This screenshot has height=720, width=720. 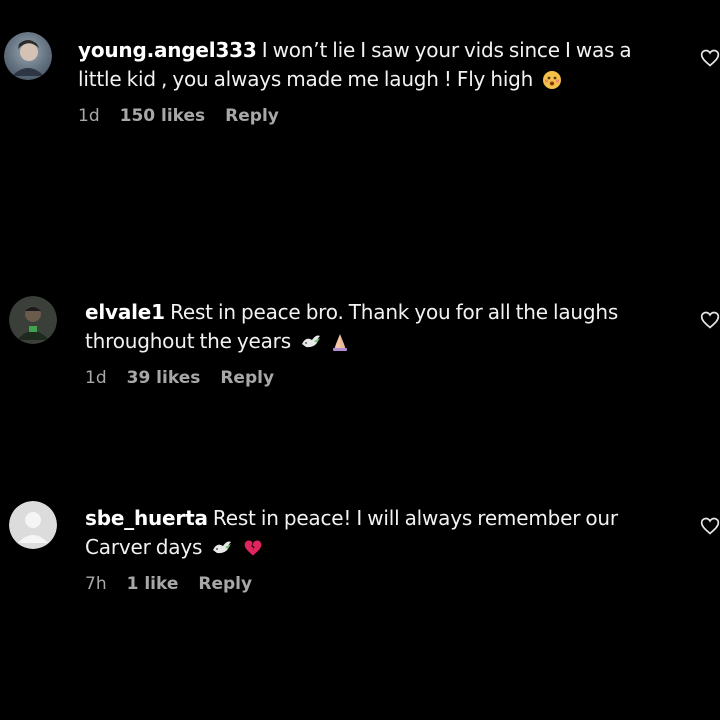 I want to click on likes-count: 150 likes, so click(x=163, y=116).